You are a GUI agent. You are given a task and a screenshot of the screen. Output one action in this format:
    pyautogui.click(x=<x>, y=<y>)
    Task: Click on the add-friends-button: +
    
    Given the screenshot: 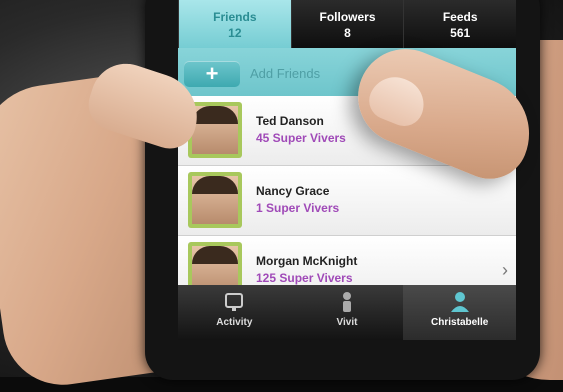 What is the action you would take?
    pyautogui.click(x=212, y=74)
    